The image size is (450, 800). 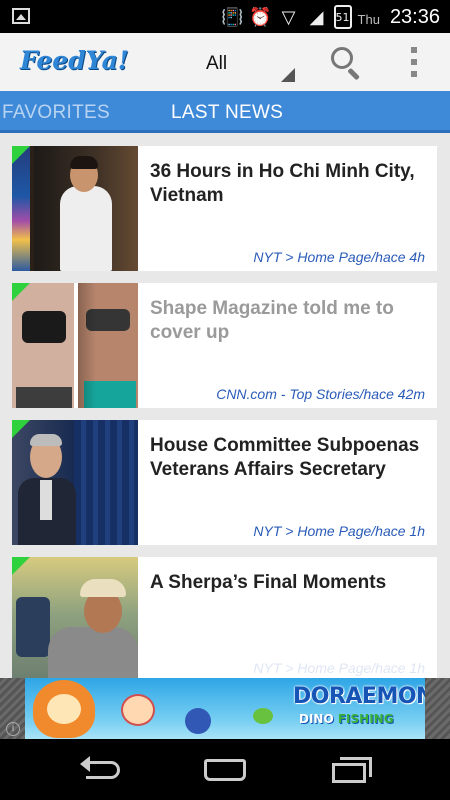 I want to click on gallery-icon, so click(x=21, y=16).